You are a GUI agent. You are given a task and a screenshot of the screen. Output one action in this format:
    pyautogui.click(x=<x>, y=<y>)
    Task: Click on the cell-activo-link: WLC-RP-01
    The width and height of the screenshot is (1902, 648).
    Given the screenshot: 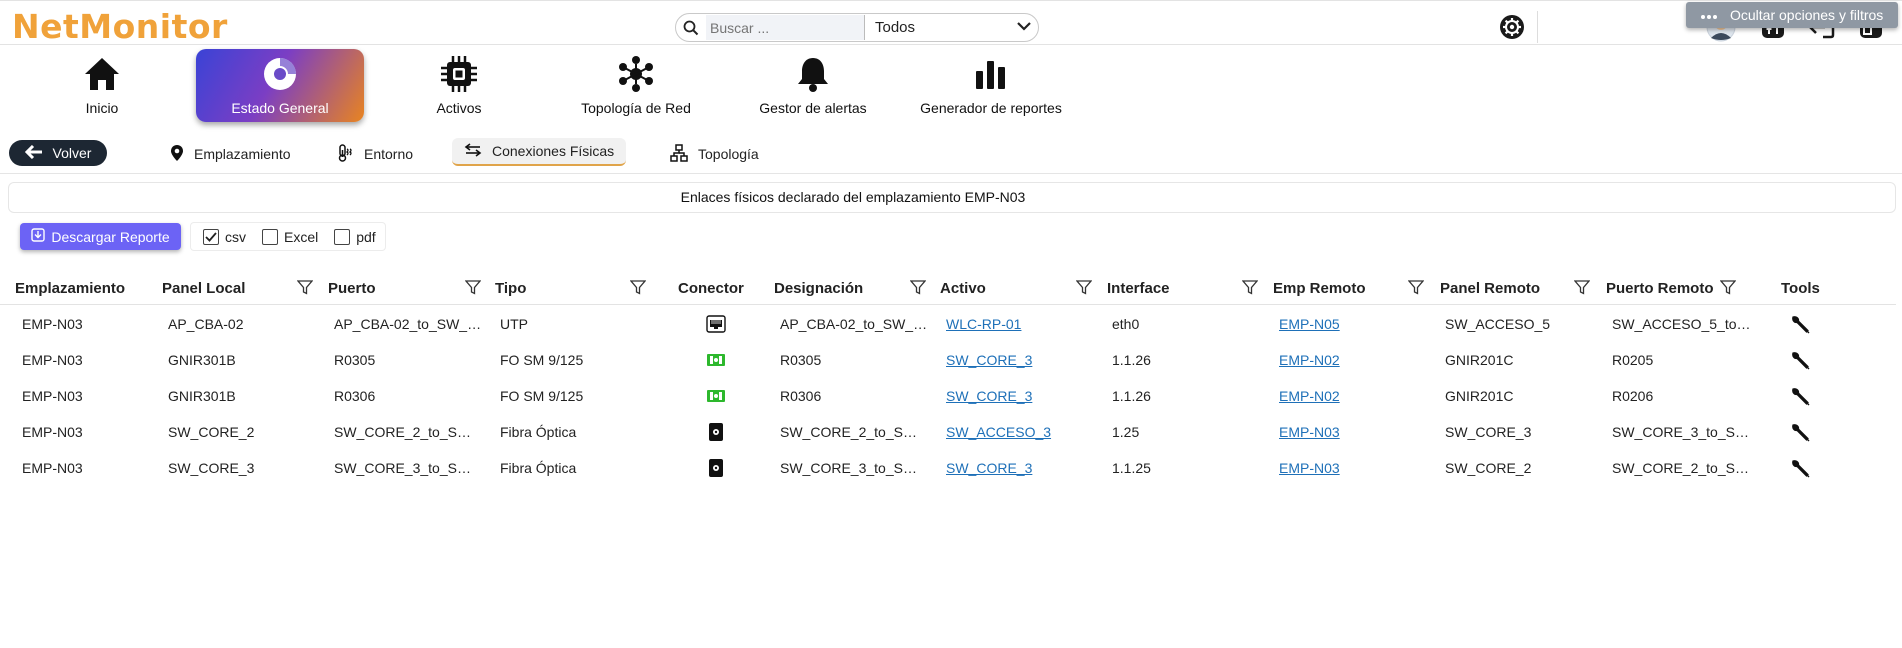 What is the action you would take?
    pyautogui.click(x=1021, y=324)
    